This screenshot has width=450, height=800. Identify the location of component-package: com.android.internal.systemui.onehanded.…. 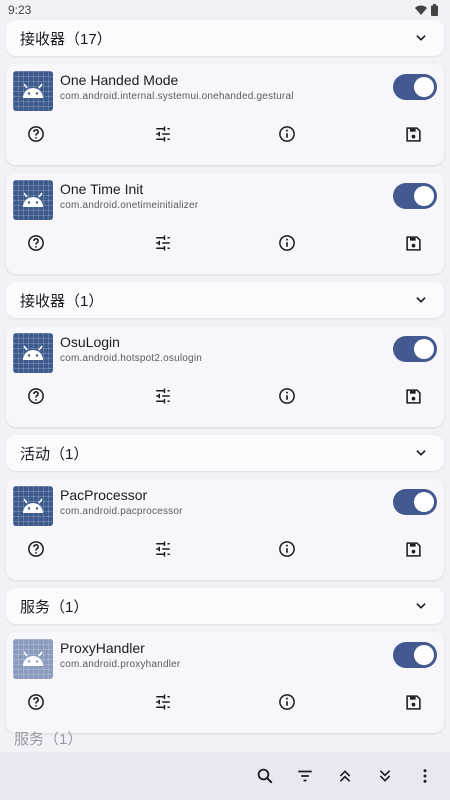
(177, 96).